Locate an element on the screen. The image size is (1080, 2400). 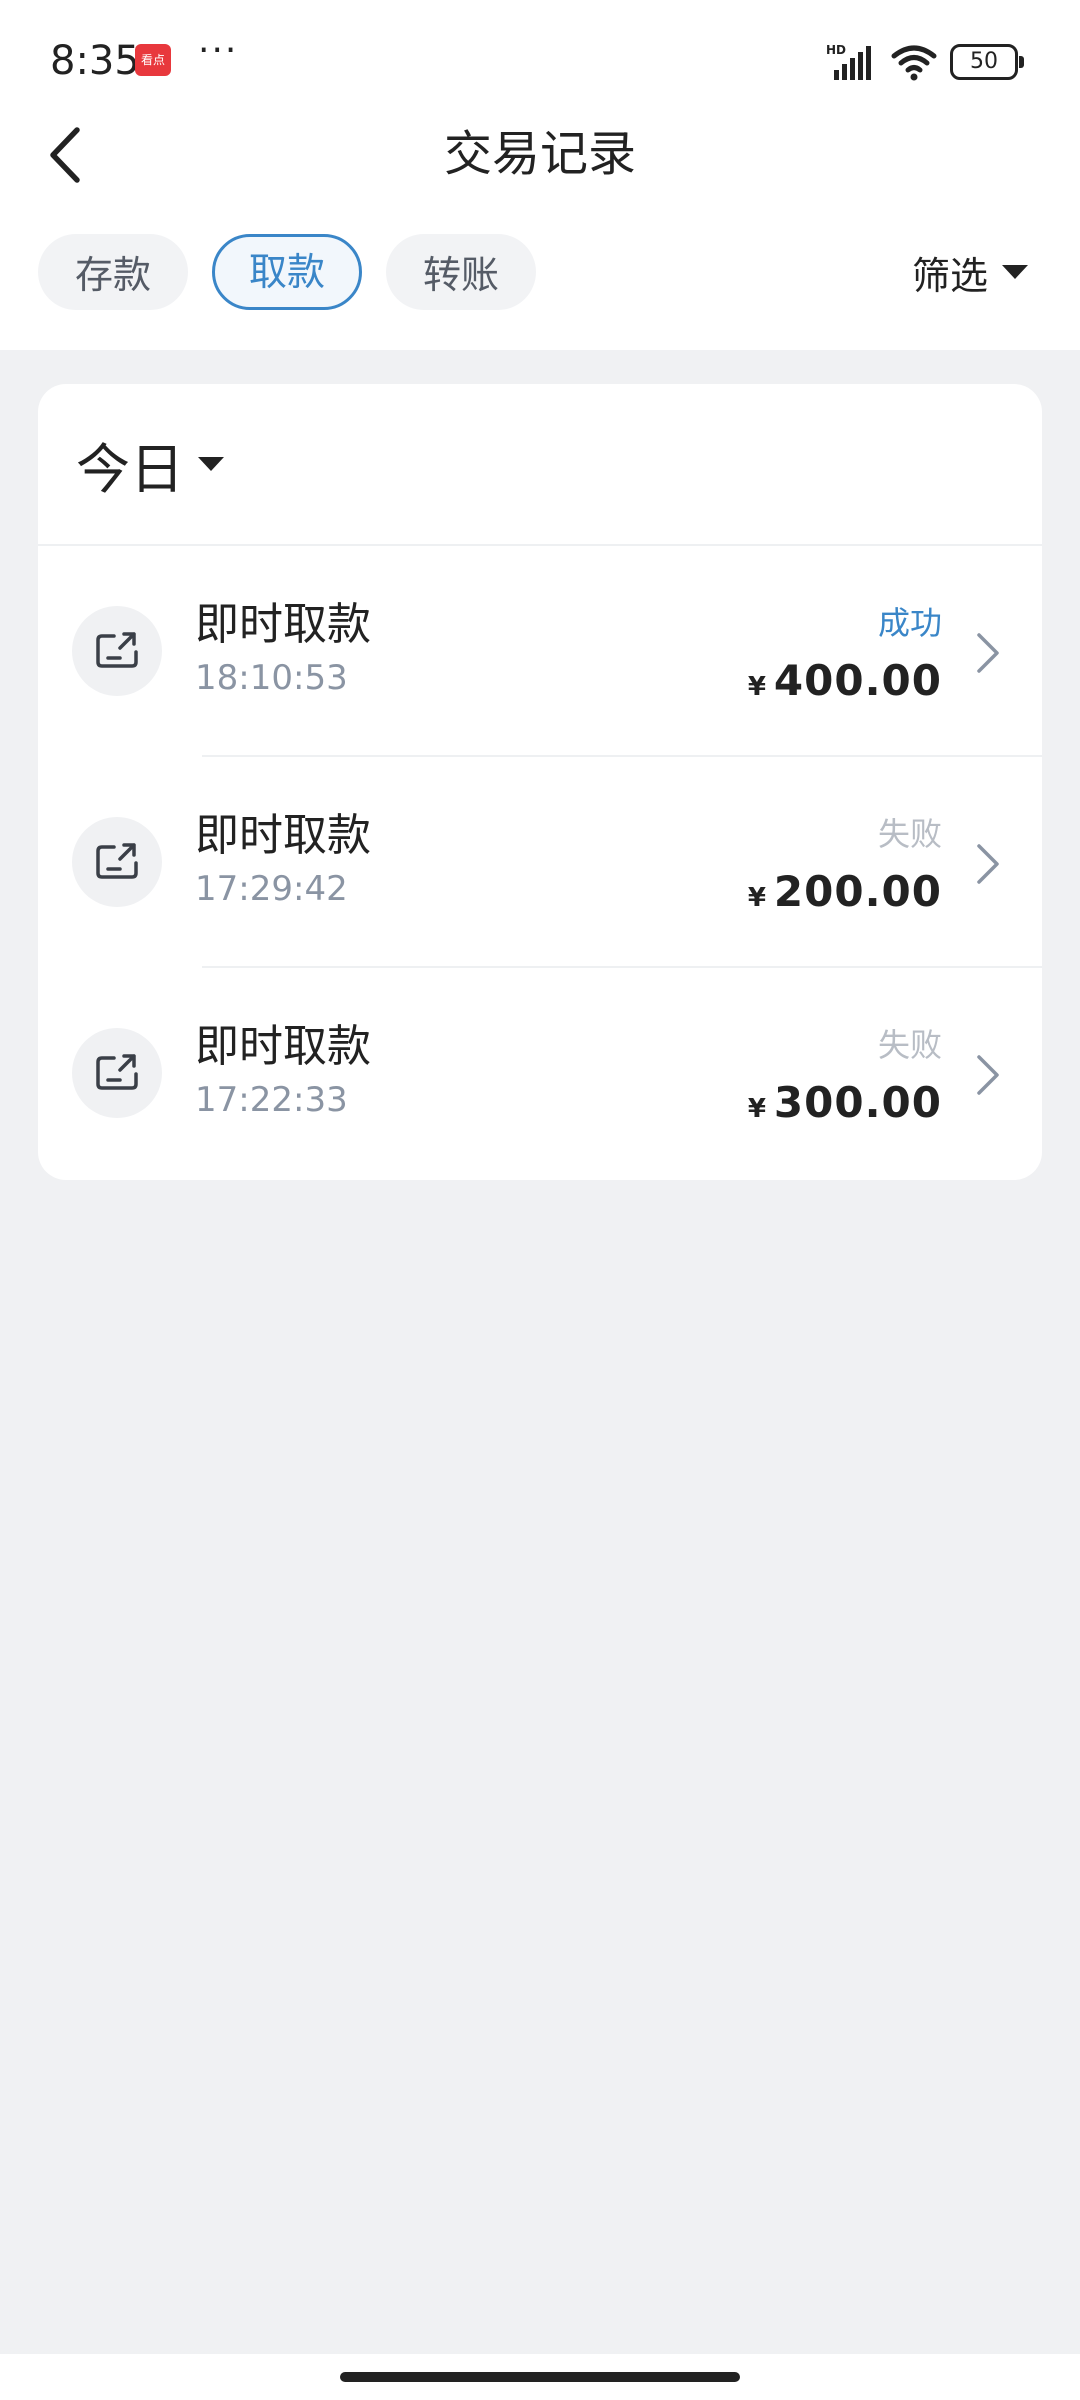
date-label: 今日 is located at coordinates (130, 469).